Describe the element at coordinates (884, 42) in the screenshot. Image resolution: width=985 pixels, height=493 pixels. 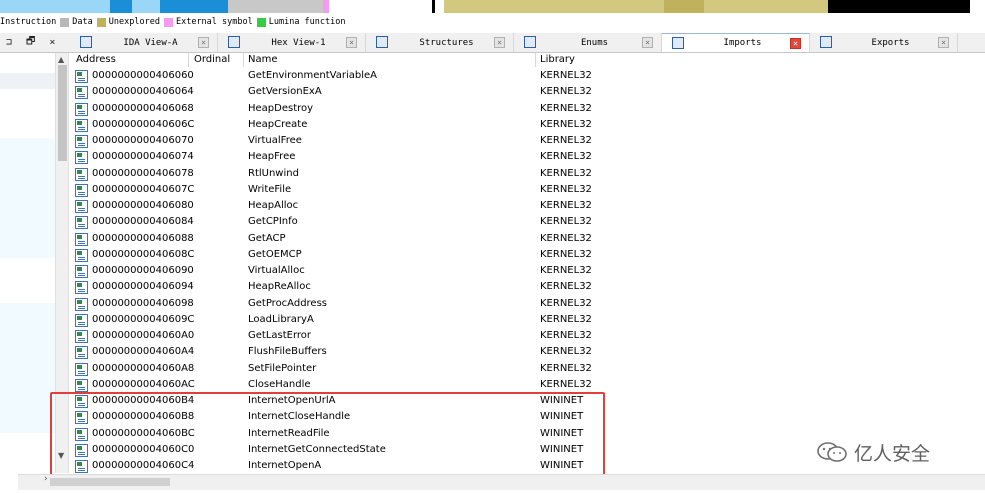
I see `tab-exports: Exports ×` at that location.